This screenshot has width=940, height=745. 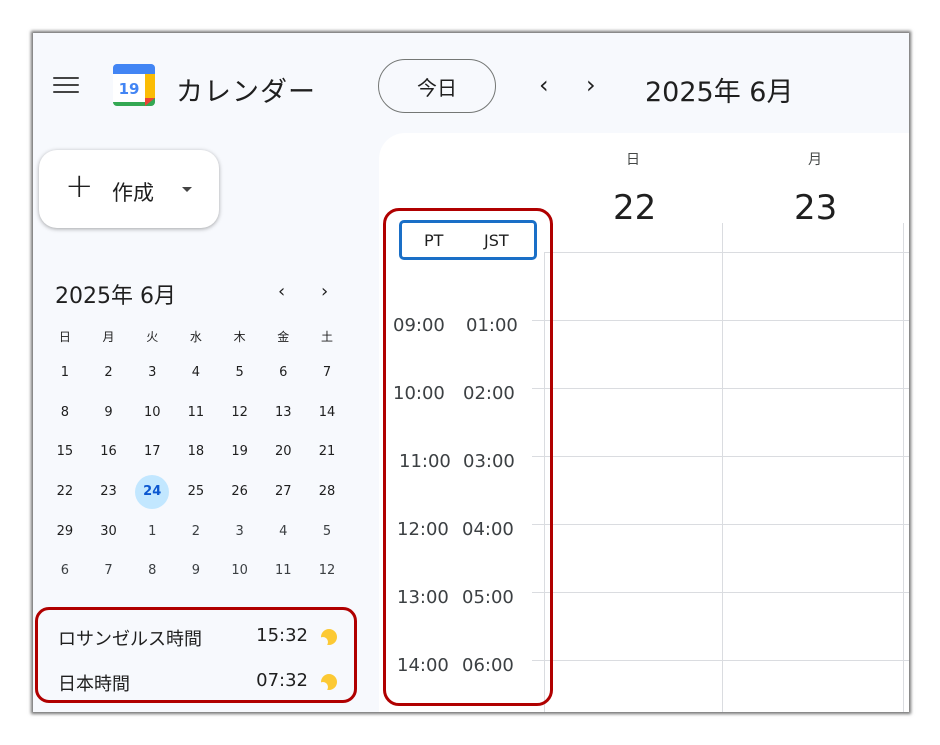 I want to click on weekday-label: 水, so click(x=195, y=337).